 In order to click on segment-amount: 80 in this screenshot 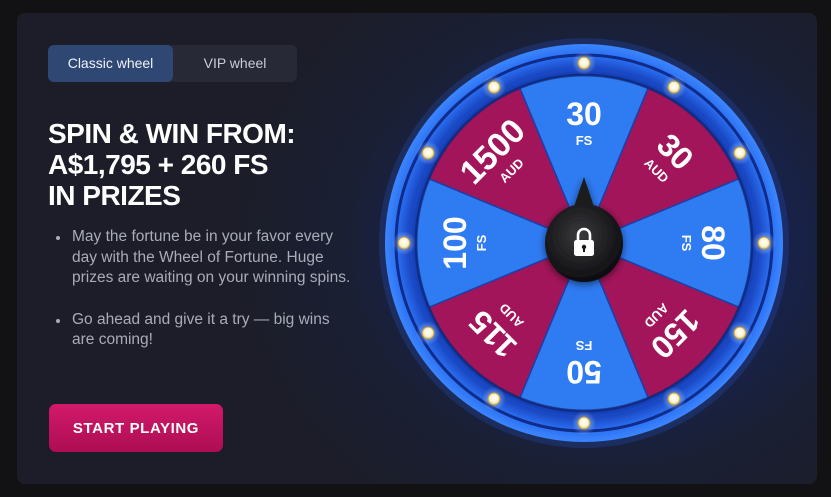, I will do `click(713, 243)`.